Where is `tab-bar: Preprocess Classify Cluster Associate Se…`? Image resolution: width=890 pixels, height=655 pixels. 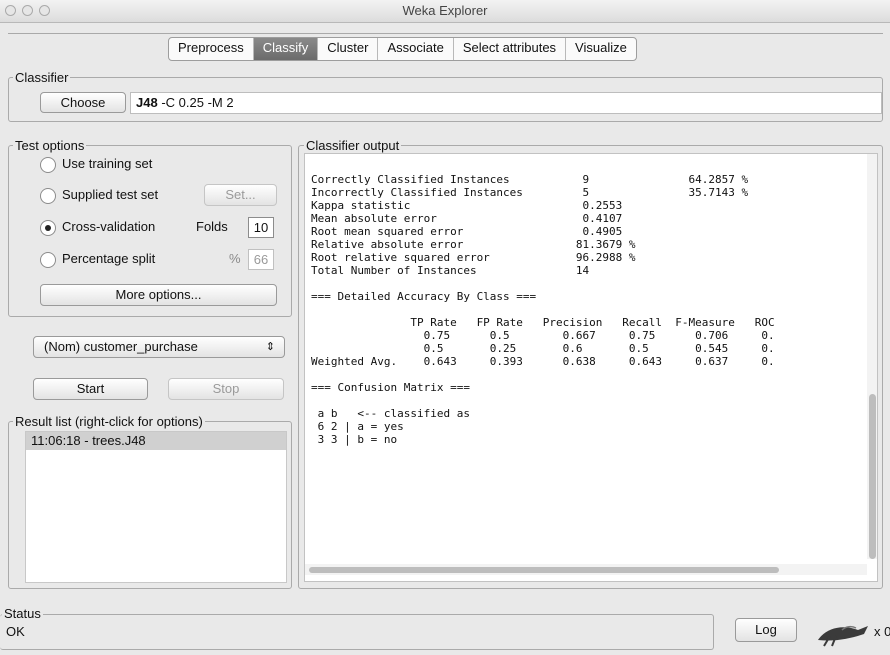 tab-bar: Preprocess Classify Cluster Associate Se… is located at coordinates (402, 49).